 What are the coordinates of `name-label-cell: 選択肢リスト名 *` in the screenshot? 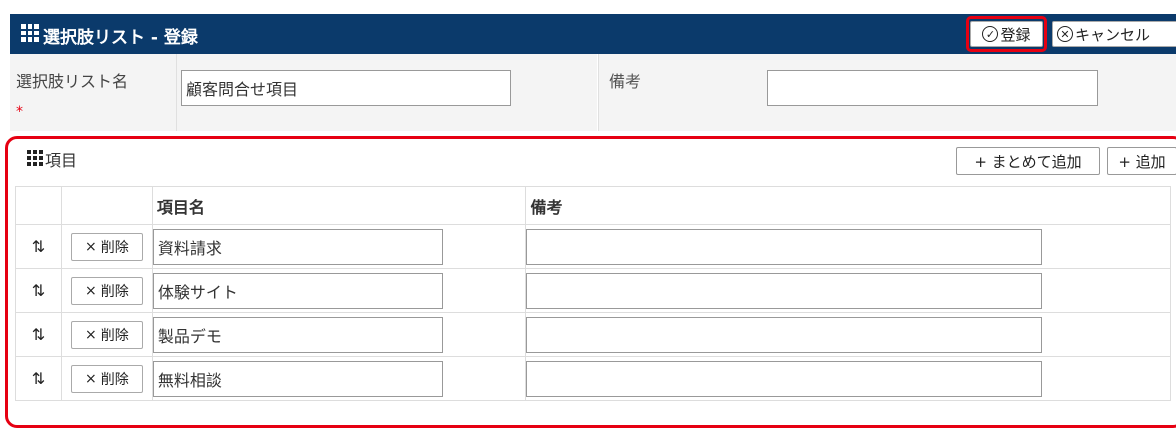 It's located at (93, 92).